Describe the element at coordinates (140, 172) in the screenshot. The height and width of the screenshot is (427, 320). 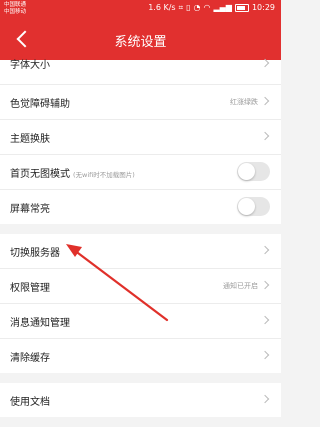
I see `setting-no-image-mode: 首页无图模式 (无wifi时不加载图片)` at that location.